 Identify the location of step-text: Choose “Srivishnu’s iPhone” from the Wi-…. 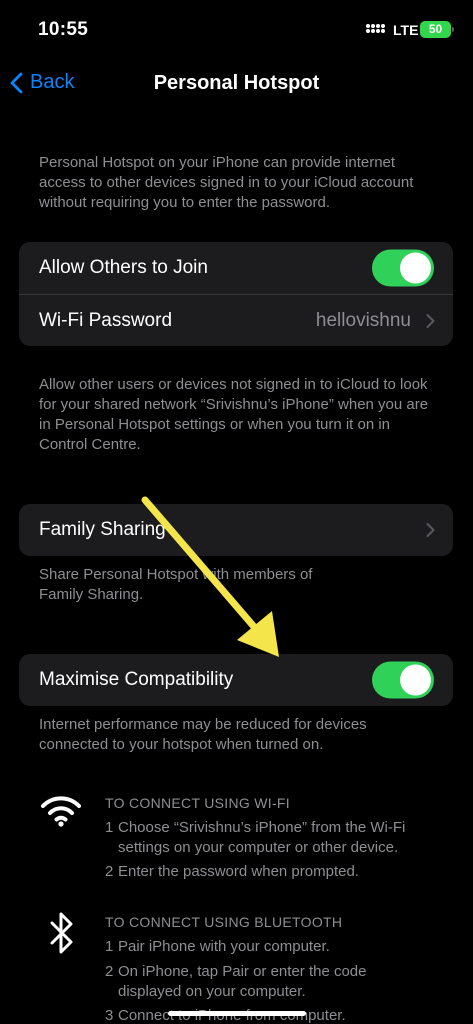
(262, 827).